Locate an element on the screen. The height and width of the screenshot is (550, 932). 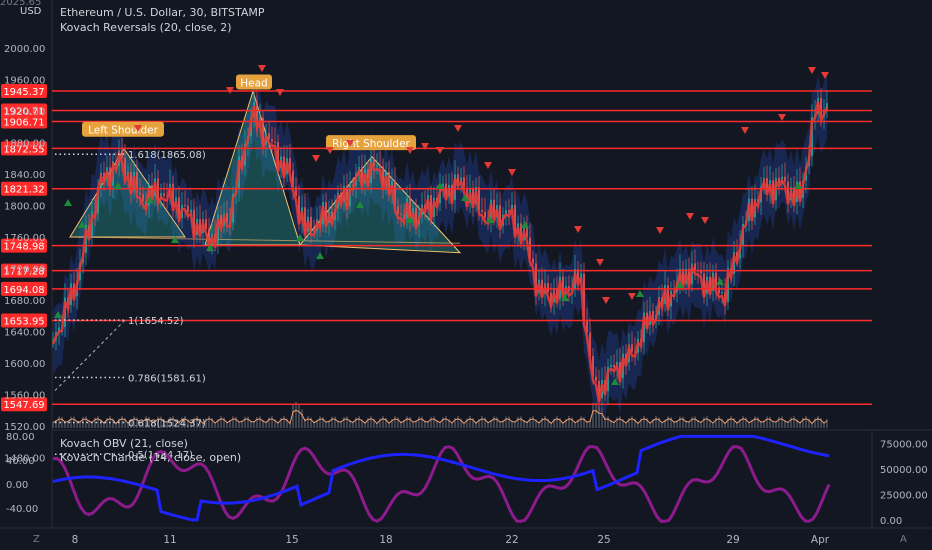
price-level-value: 1653.95 is located at coordinates (23, 322).